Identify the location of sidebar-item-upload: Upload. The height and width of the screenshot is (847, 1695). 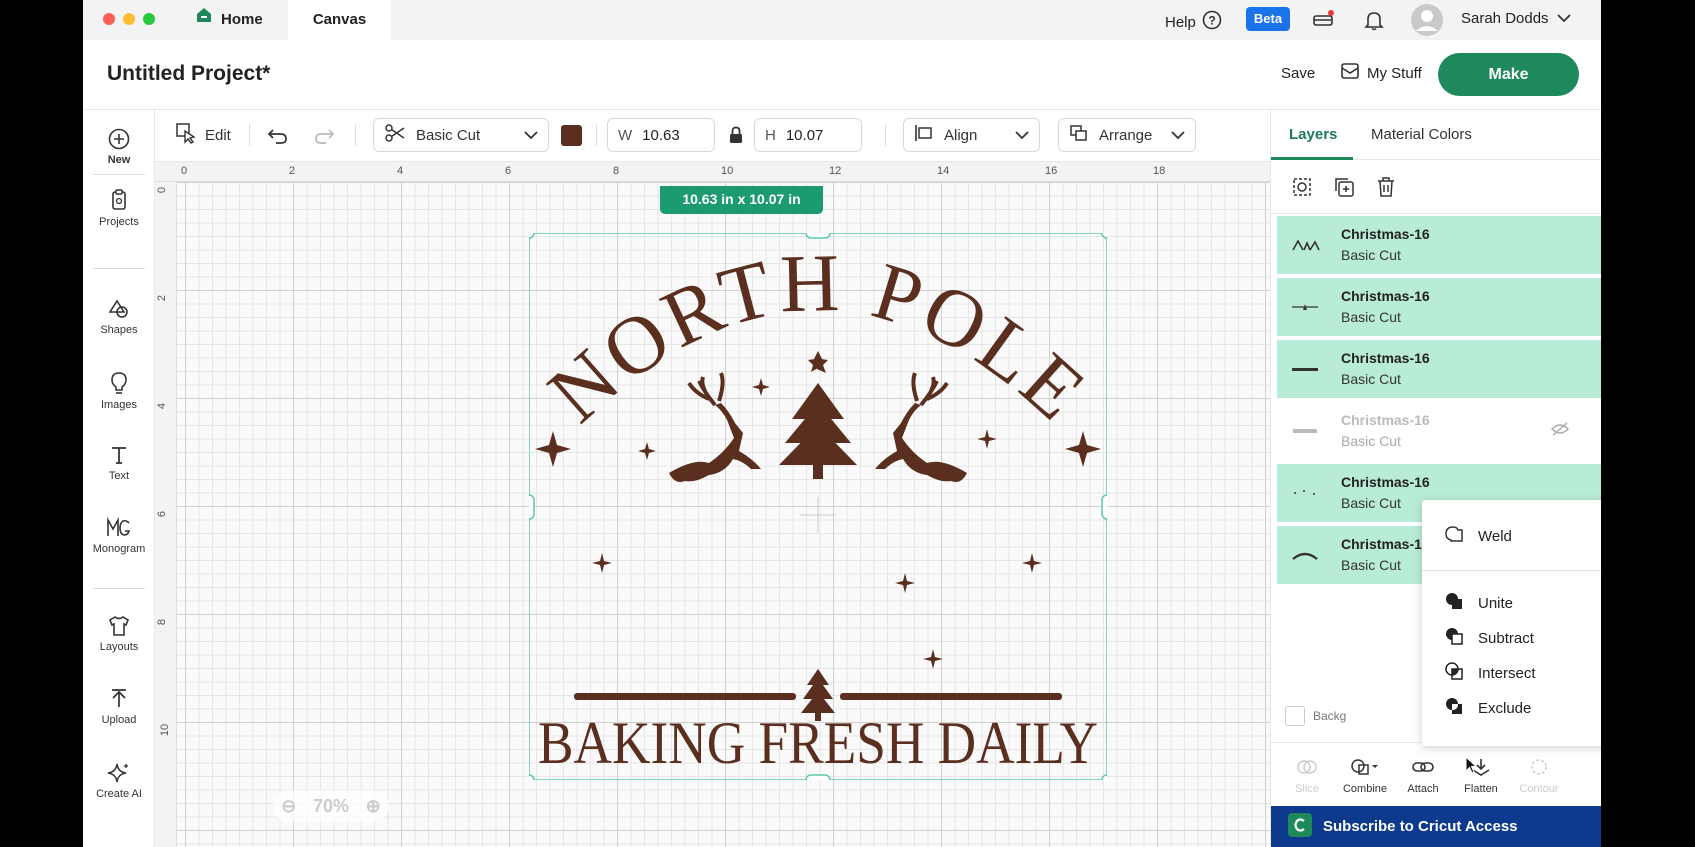
(119, 707).